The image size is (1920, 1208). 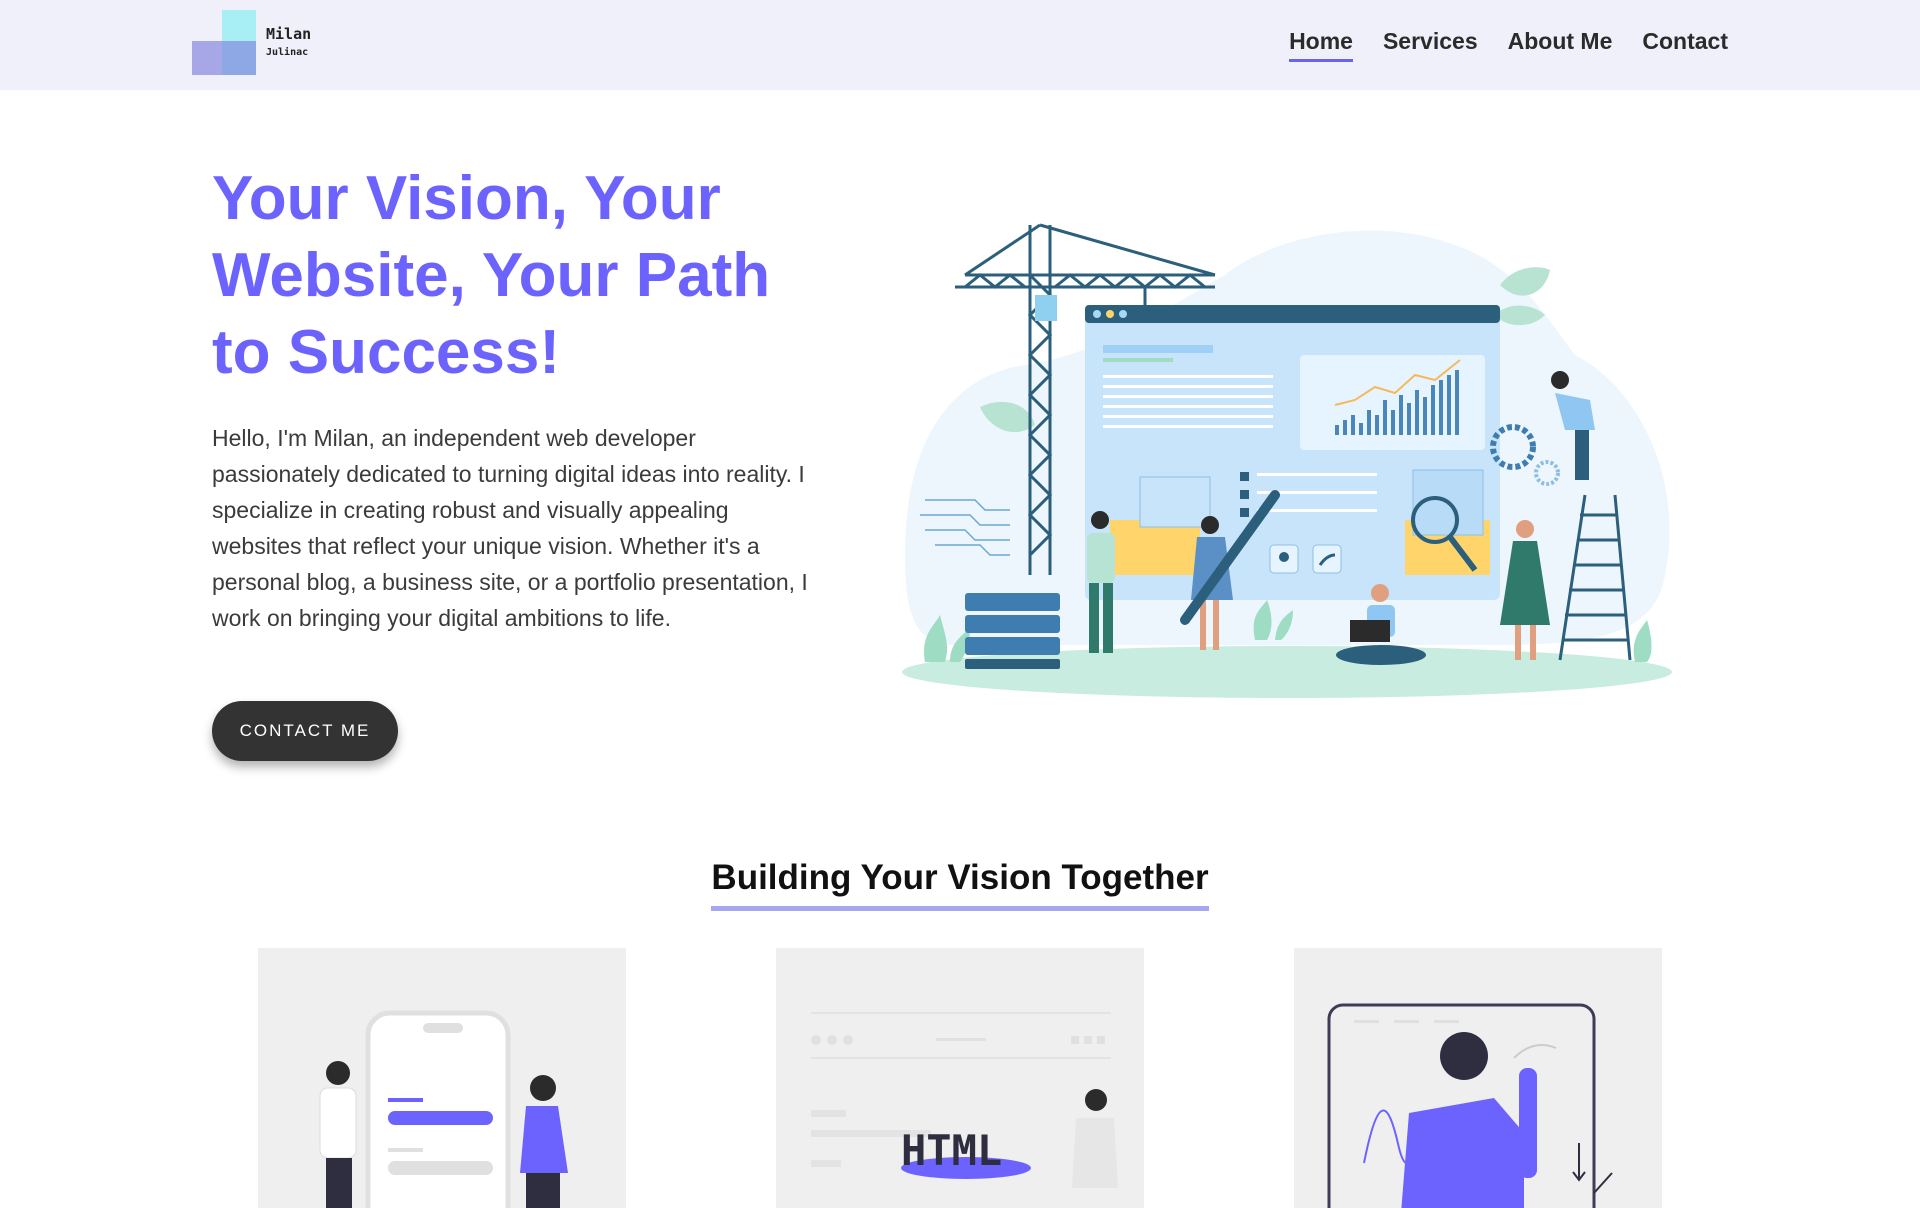 I want to click on logo-subtitle: Julinac, so click(x=287, y=52).